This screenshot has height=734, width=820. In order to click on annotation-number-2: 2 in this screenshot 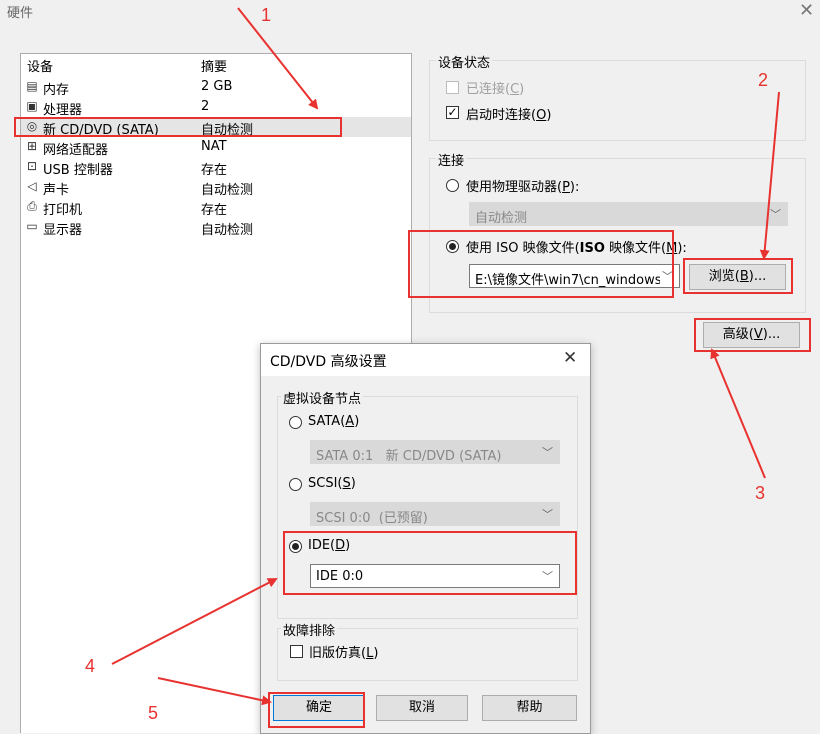, I will do `click(763, 80)`.